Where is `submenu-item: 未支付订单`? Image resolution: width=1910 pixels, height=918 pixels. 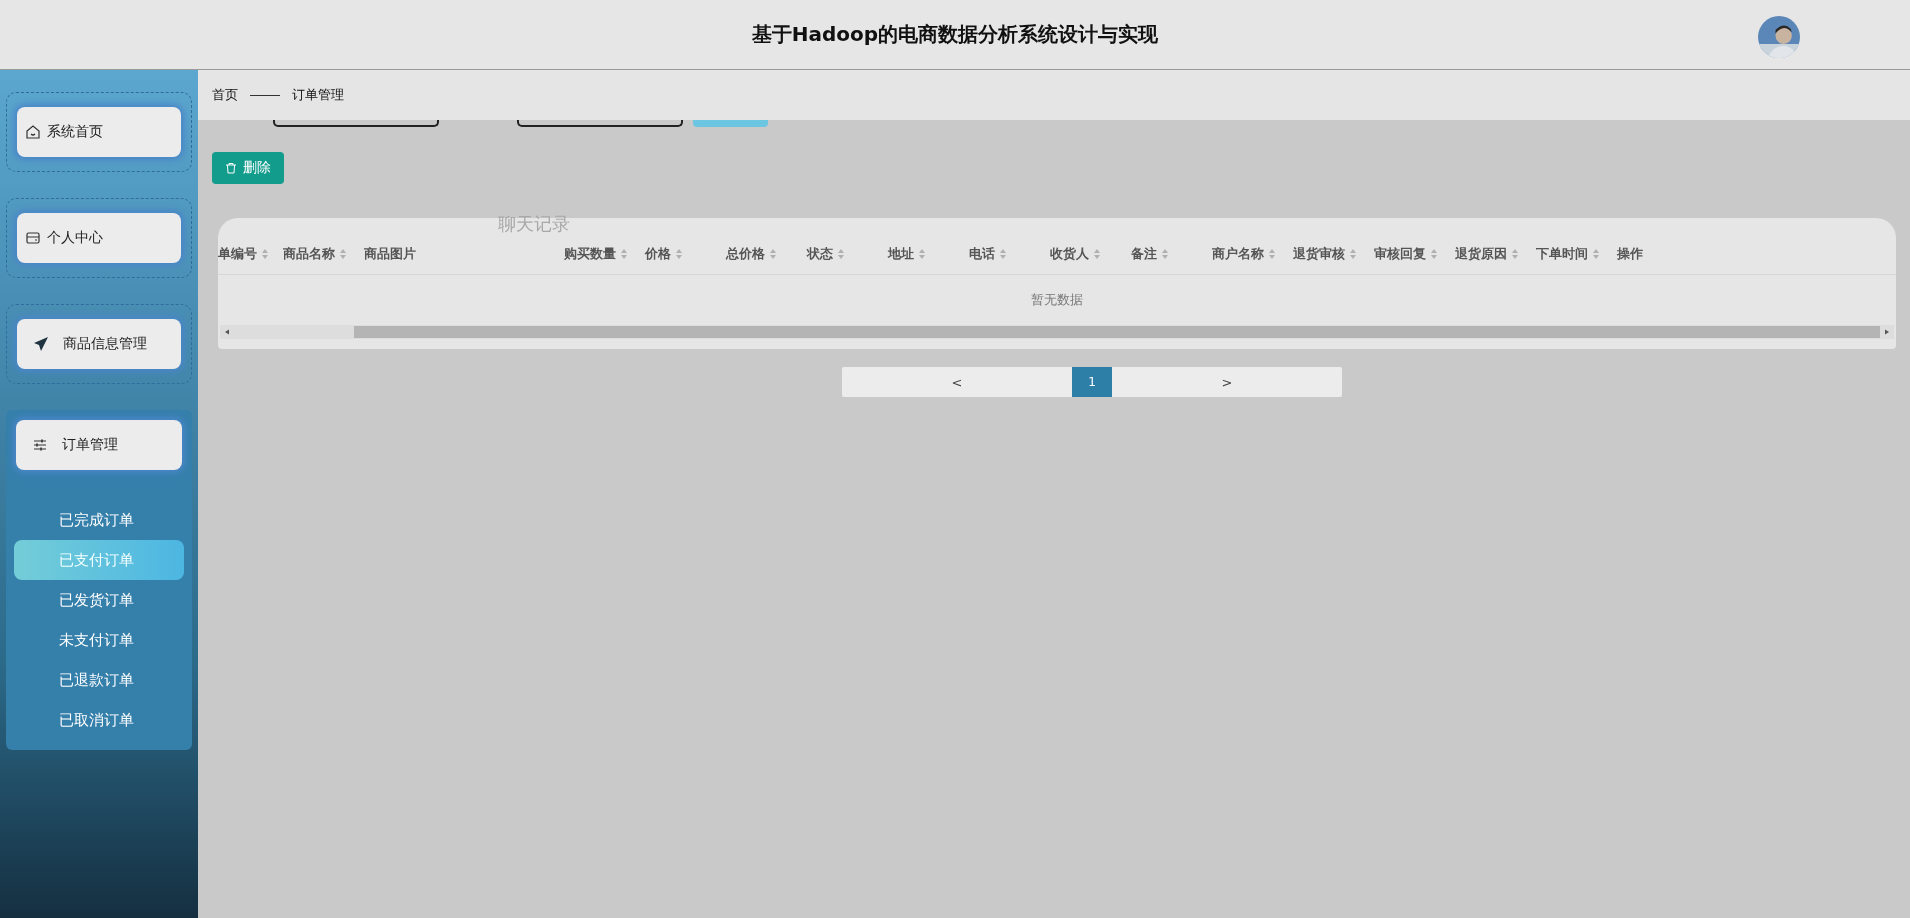
submenu-item: 未支付订单 is located at coordinates (99, 640).